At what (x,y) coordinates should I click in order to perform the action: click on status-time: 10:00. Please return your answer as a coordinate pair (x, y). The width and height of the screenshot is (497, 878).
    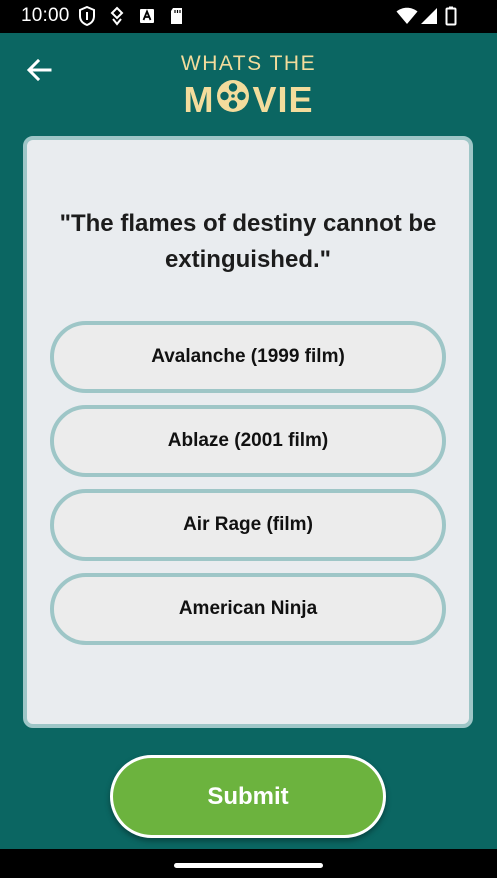
    Looking at the image, I should click on (45, 15).